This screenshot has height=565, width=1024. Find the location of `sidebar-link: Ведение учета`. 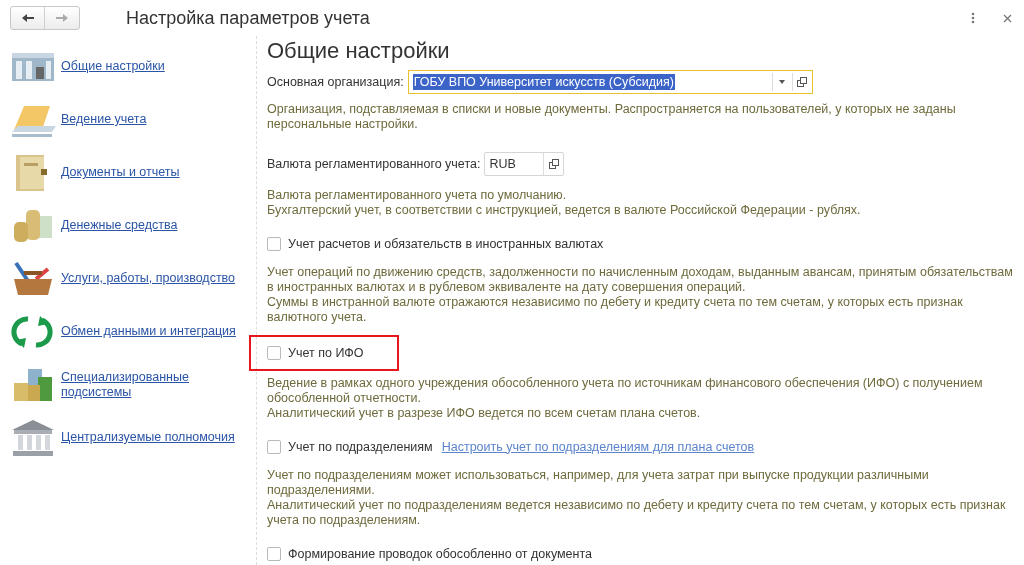

sidebar-link: Ведение учета is located at coordinates (156, 119).